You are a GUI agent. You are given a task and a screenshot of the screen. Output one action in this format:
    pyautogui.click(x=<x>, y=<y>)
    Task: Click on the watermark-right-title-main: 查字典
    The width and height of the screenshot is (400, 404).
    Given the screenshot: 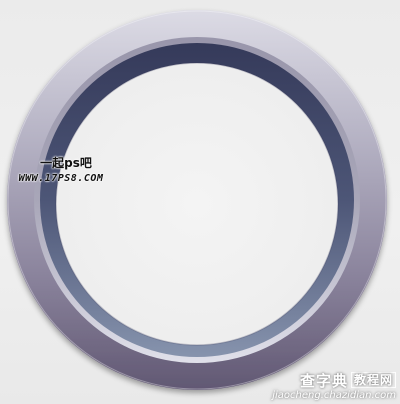 What is the action you would take?
    pyautogui.click(x=323, y=381)
    